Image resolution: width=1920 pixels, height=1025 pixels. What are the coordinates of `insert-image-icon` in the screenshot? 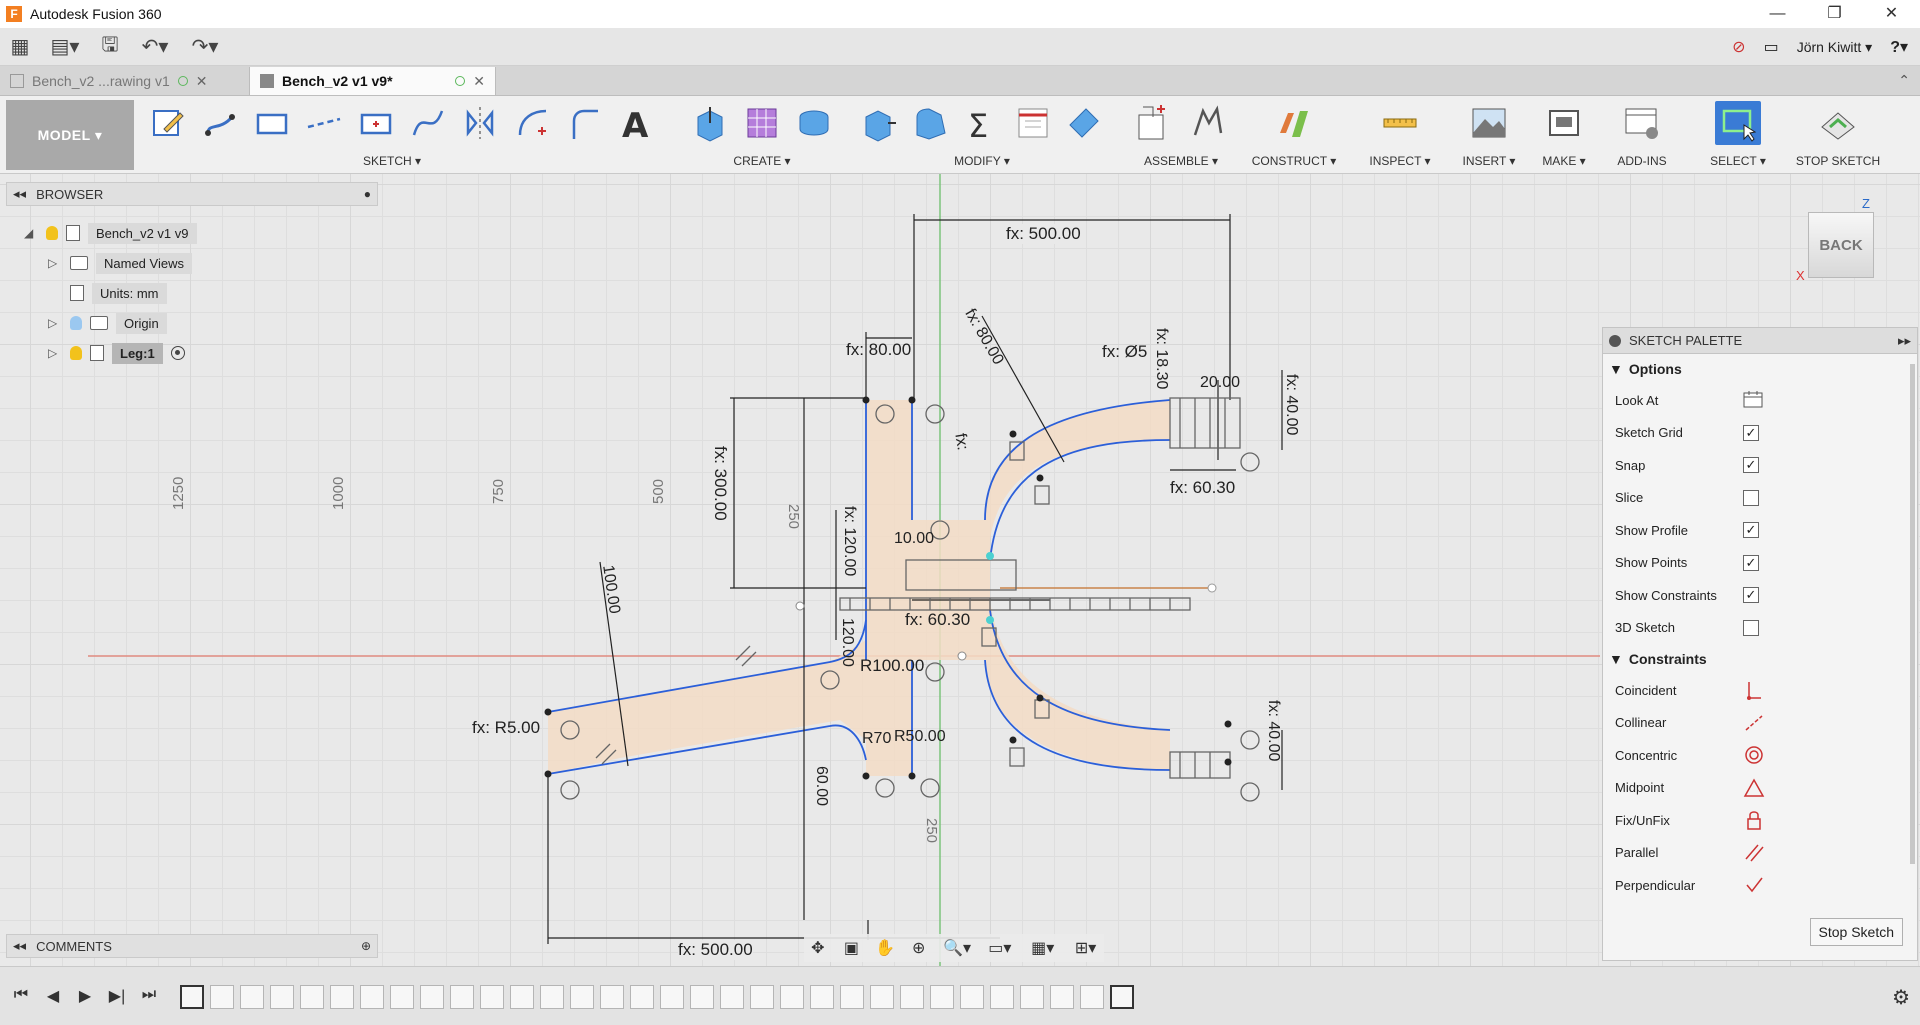 It's located at (1489, 123).